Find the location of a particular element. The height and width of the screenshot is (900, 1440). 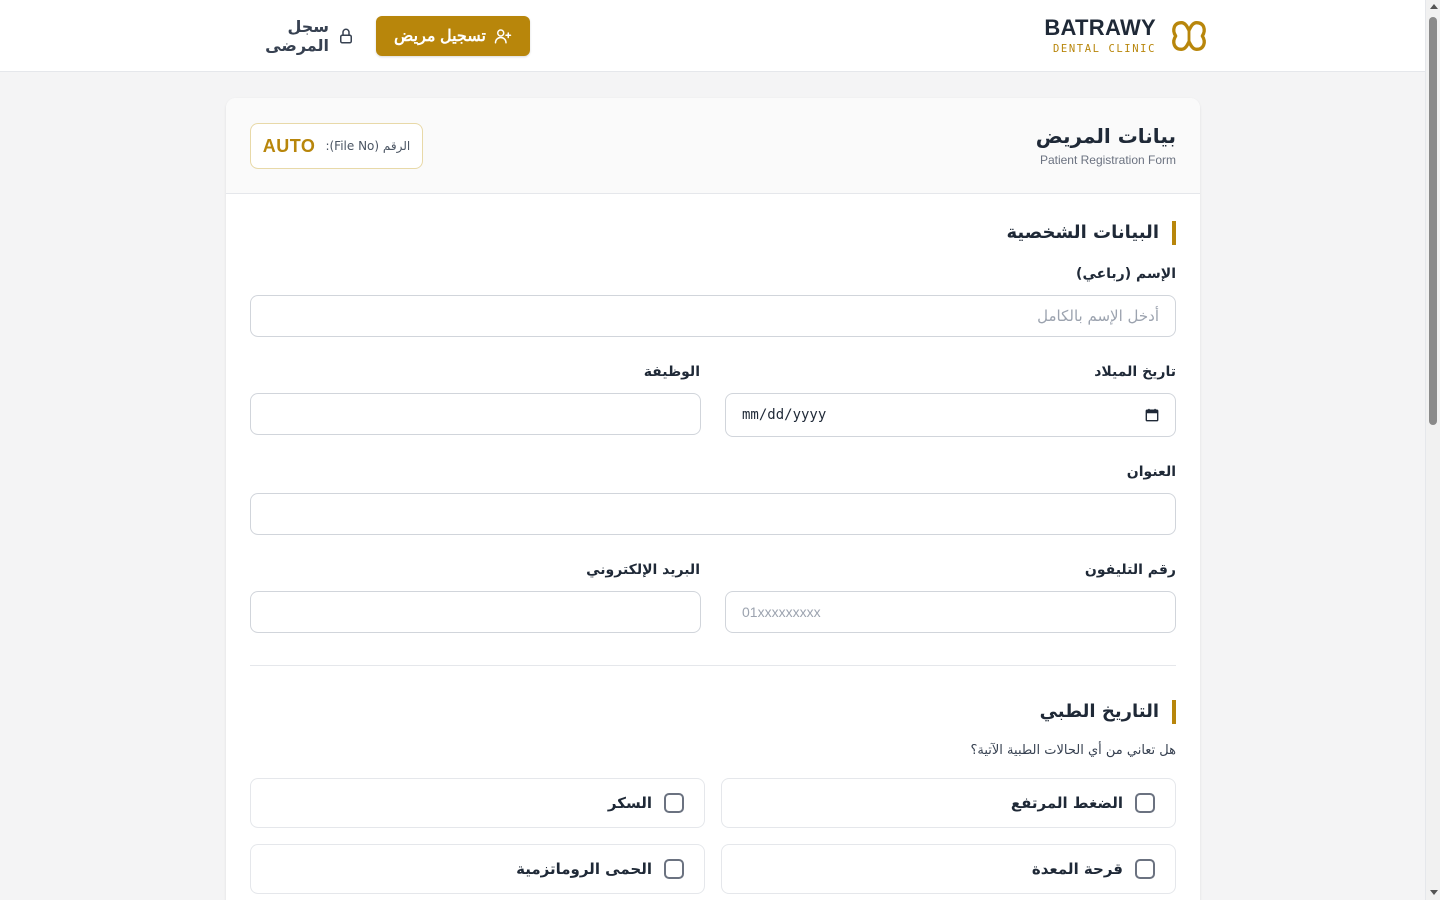

register-patient-button: تسجيل مريض is located at coordinates (453, 36).